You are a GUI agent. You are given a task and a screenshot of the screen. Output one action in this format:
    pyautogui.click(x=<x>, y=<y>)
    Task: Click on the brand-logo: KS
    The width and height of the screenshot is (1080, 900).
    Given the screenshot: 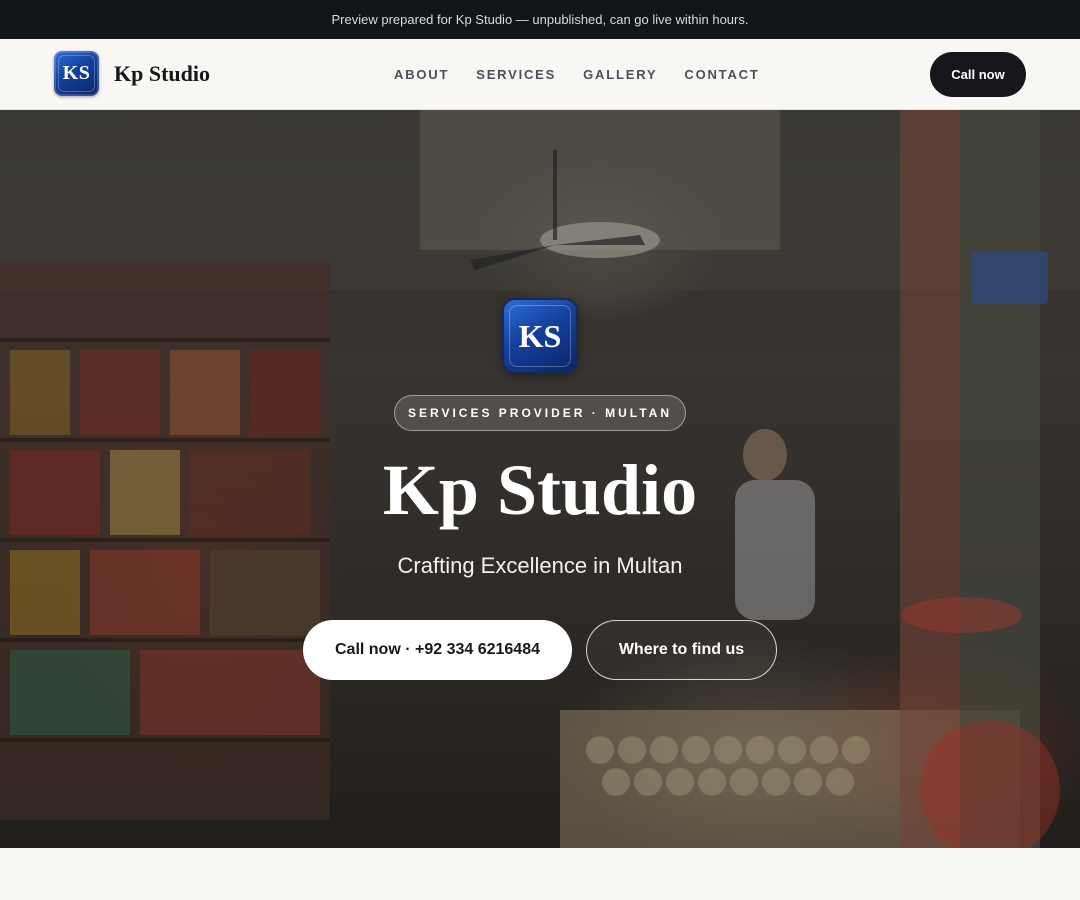 What is the action you would take?
    pyautogui.click(x=76, y=73)
    